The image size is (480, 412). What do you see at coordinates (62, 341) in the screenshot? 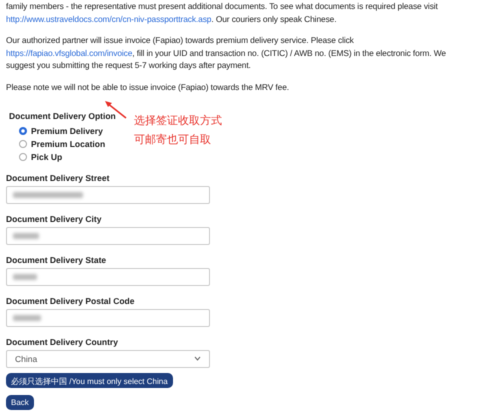
I see `field-label: Document Delivery Country` at bounding box center [62, 341].